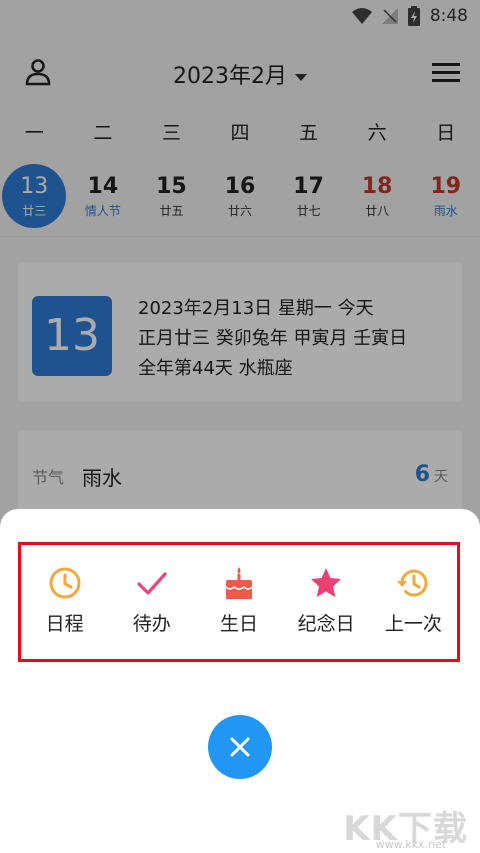 The height and width of the screenshot is (853, 480). Describe the element at coordinates (412, 583) in the screenshot. I see `history-icon` at that location.